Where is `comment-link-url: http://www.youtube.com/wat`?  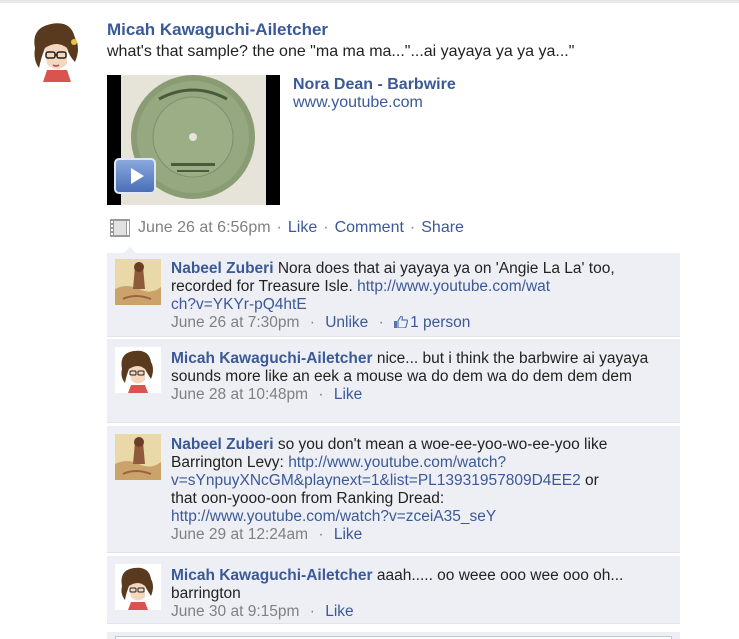 comment-link-url: http://www.youtube.com/wat is located at coordinates (453, 286).